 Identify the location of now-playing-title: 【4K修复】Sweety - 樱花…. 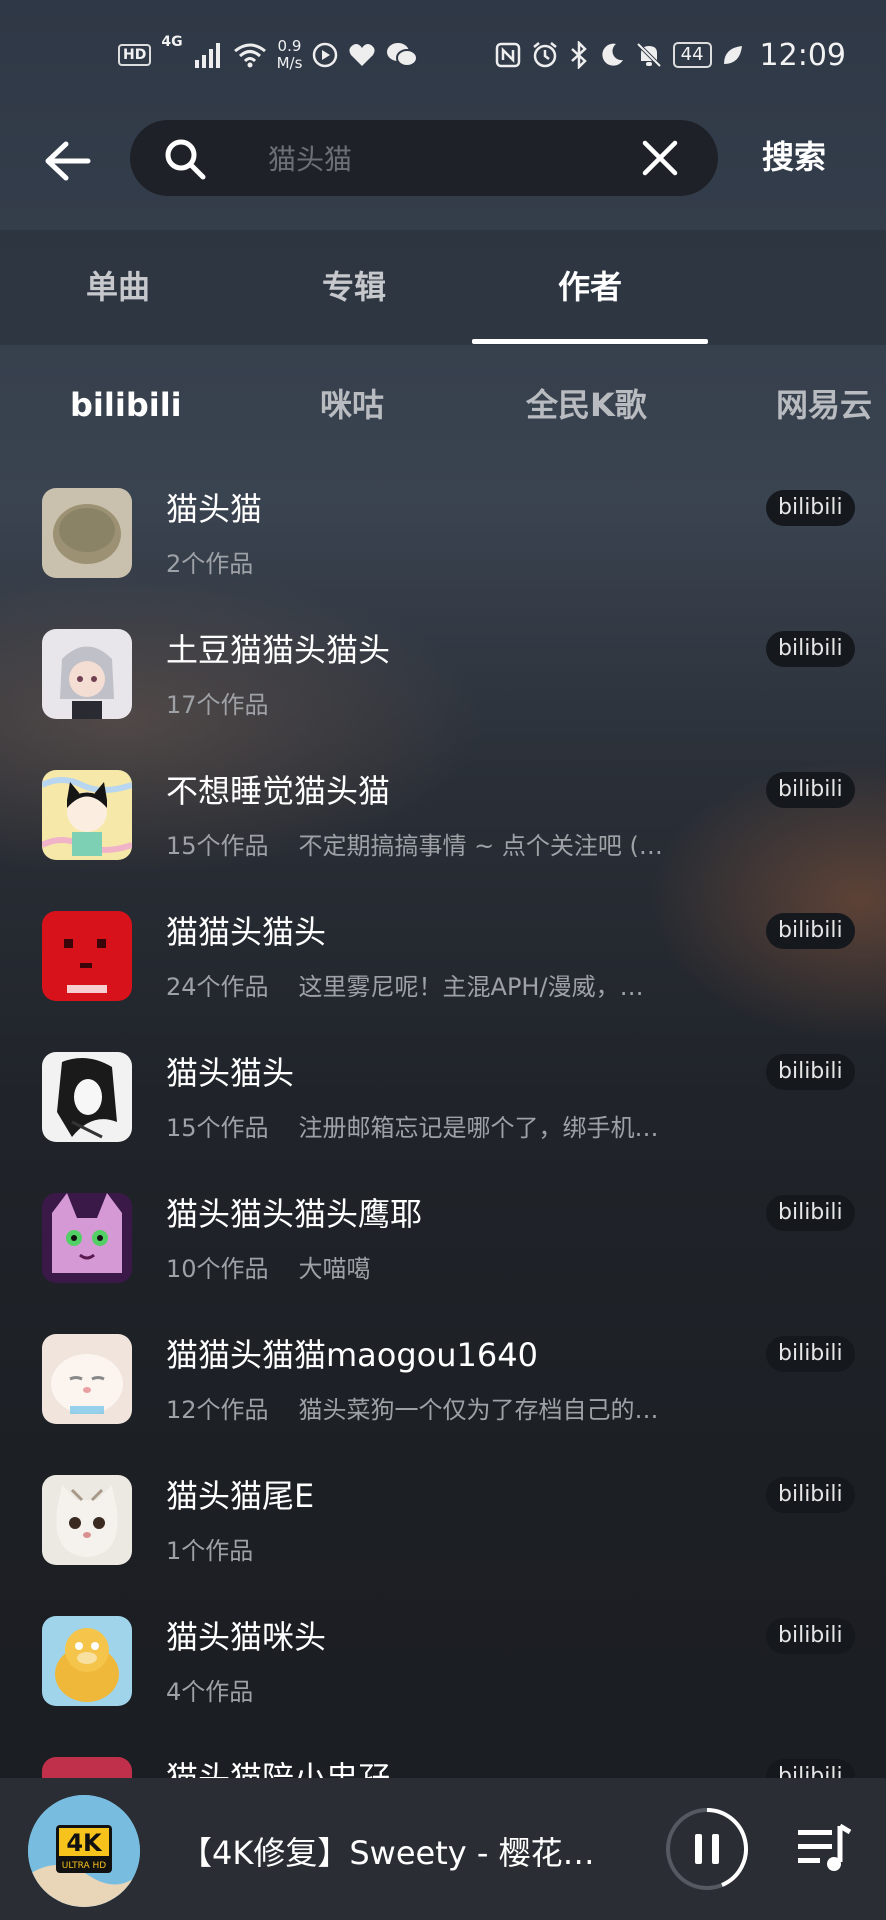
(387, 1851).